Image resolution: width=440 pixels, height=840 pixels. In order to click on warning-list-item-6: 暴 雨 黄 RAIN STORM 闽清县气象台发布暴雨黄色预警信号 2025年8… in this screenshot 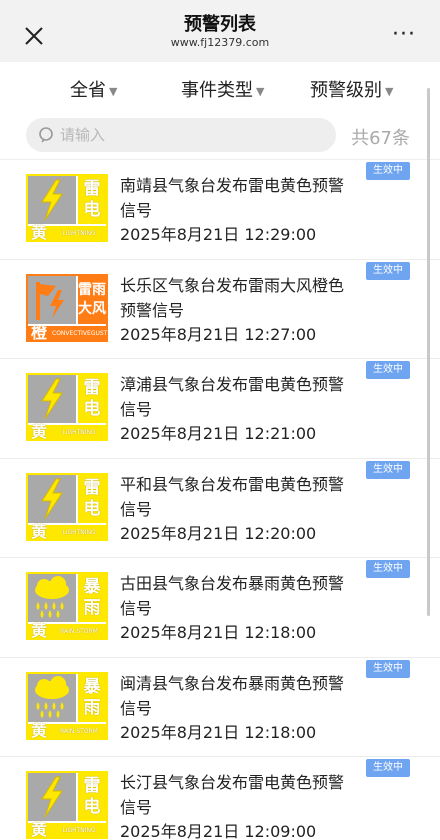, I will do `click(220, 707)`.